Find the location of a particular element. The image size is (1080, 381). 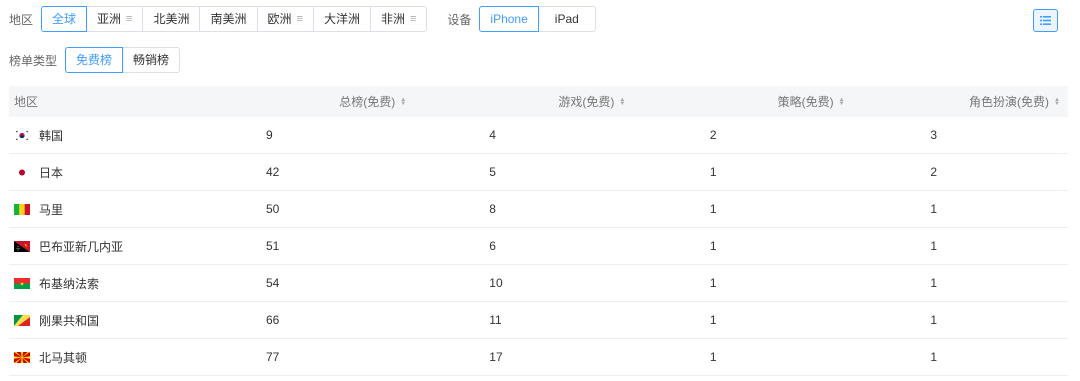

country-cell: 刚果共和国 is located at coordinates (97, 320).